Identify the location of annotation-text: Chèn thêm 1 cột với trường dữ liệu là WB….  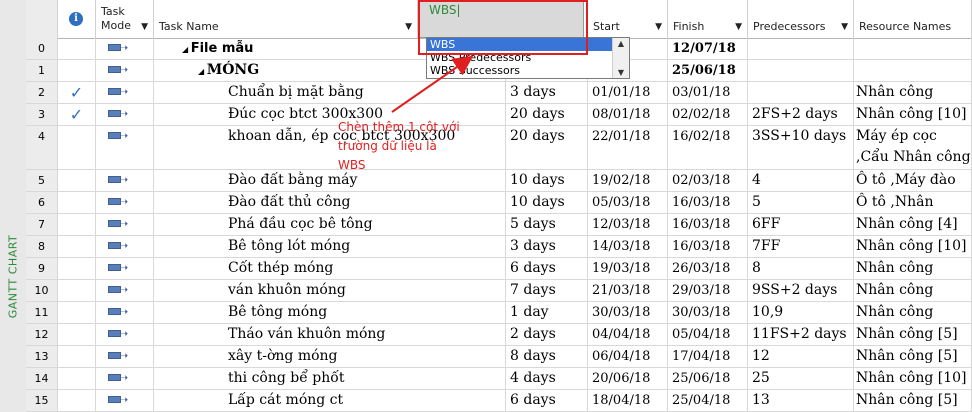
(399, 146).